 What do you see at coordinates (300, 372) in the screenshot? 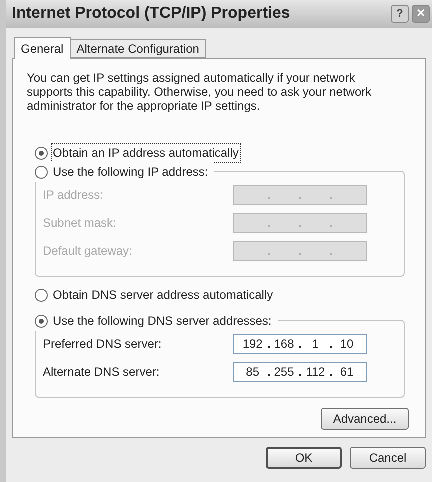
I see `ip-address-field: 85 255 112 61` at bounding box center [300, 372].